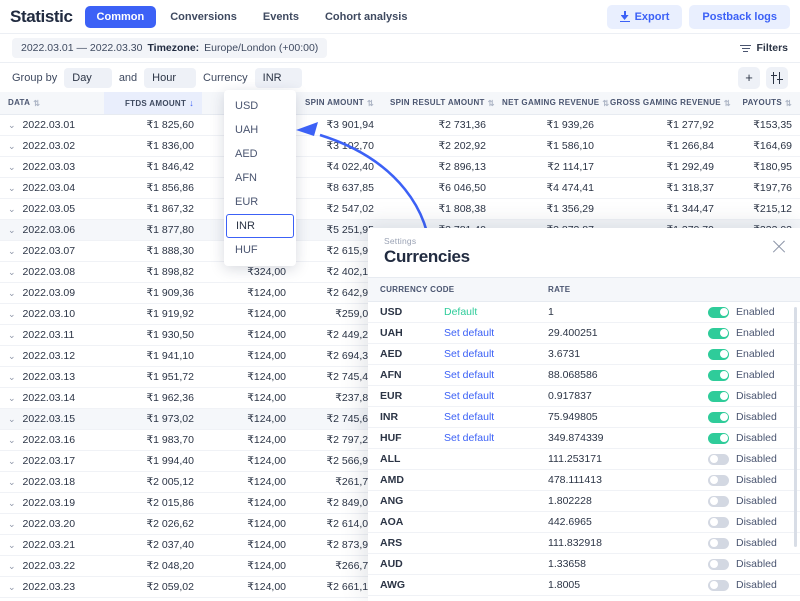  What do you see at coordinates (260, 202) in the screenshot?
I see `currency-option-eur: EUR` at bounding box center [260, 202].